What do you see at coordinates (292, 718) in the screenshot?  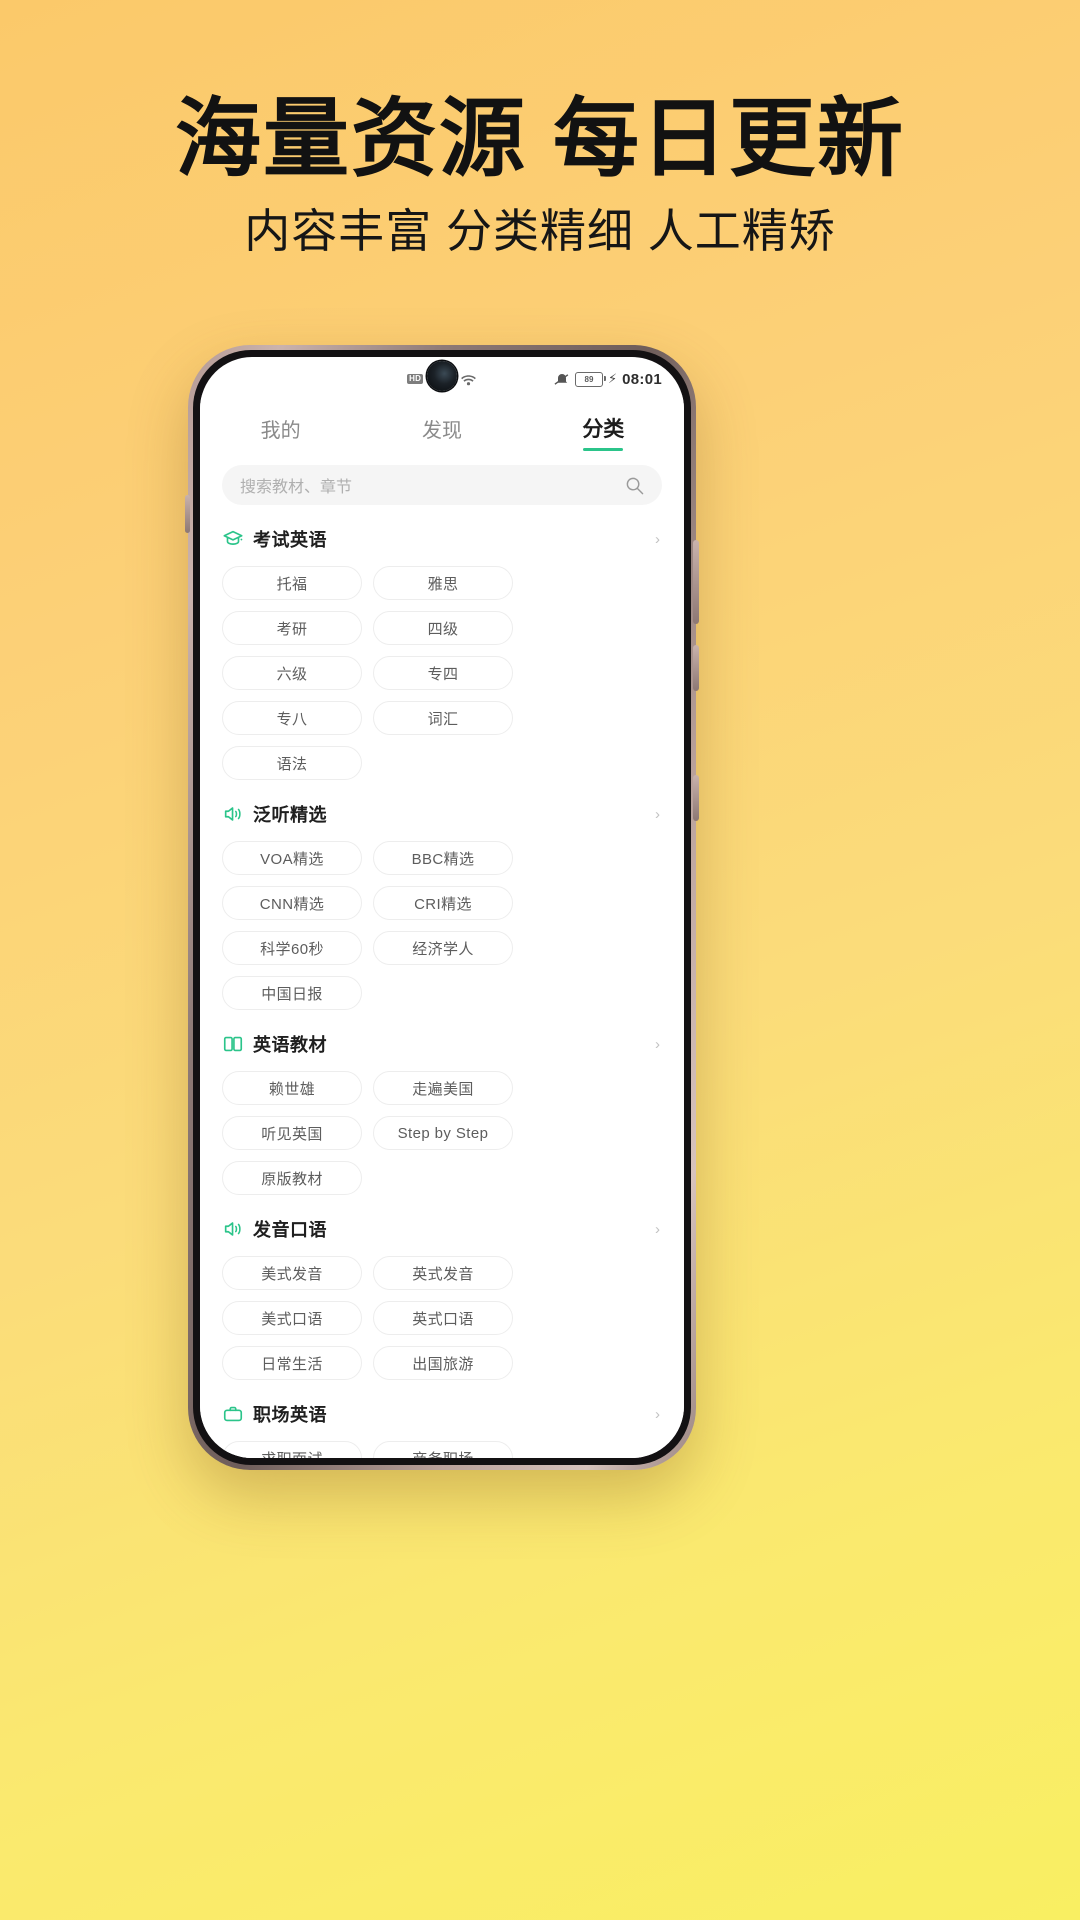 I see `chip-item: 专八` at bounding box center [292, 718].